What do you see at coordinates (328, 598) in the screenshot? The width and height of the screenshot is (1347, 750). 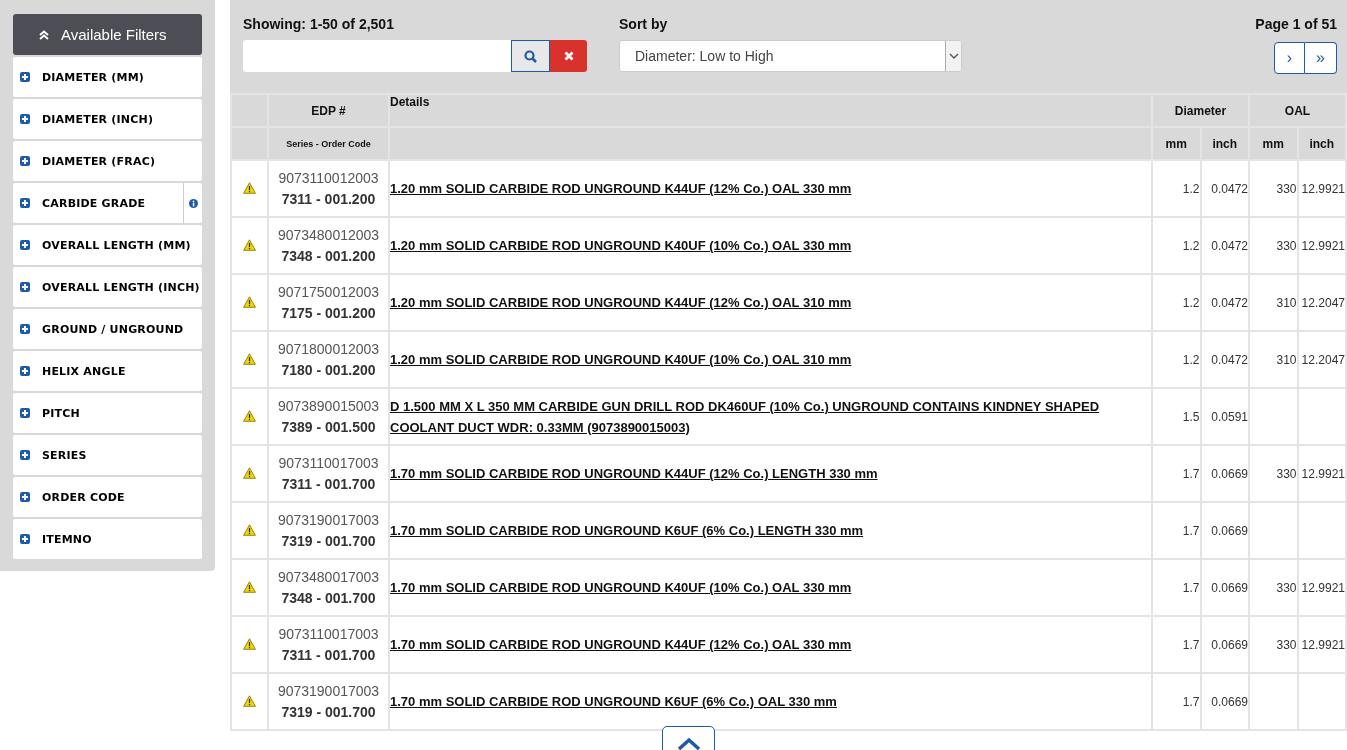 I see `order-code: 7348 - 001.700` at bounding box center [328, 598].